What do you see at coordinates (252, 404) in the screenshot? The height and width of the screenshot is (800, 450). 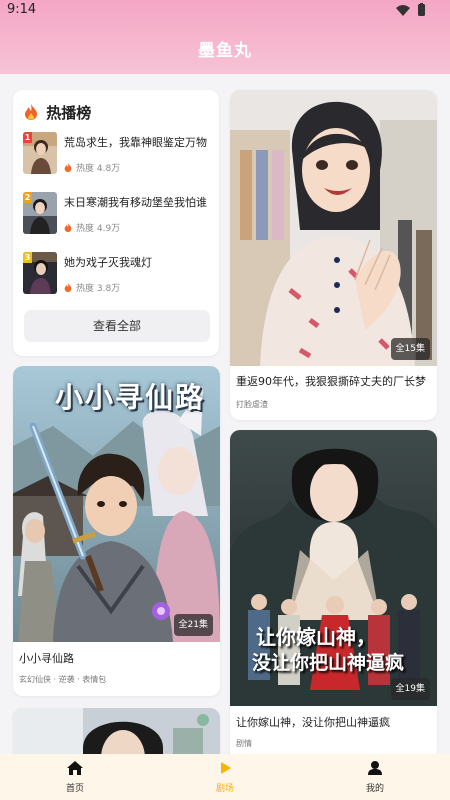 I see `drama-tag: 打脸虐渣` at bounding box center [252, 404].